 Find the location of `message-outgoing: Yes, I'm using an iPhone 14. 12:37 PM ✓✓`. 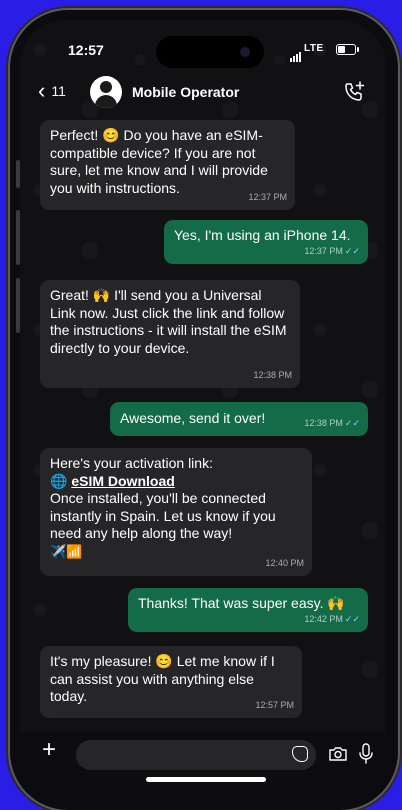

message-outgoing: Yes, I'm using an iPhone 14. 12:37 PM ✓✓ is located at coordinates (266, 242).